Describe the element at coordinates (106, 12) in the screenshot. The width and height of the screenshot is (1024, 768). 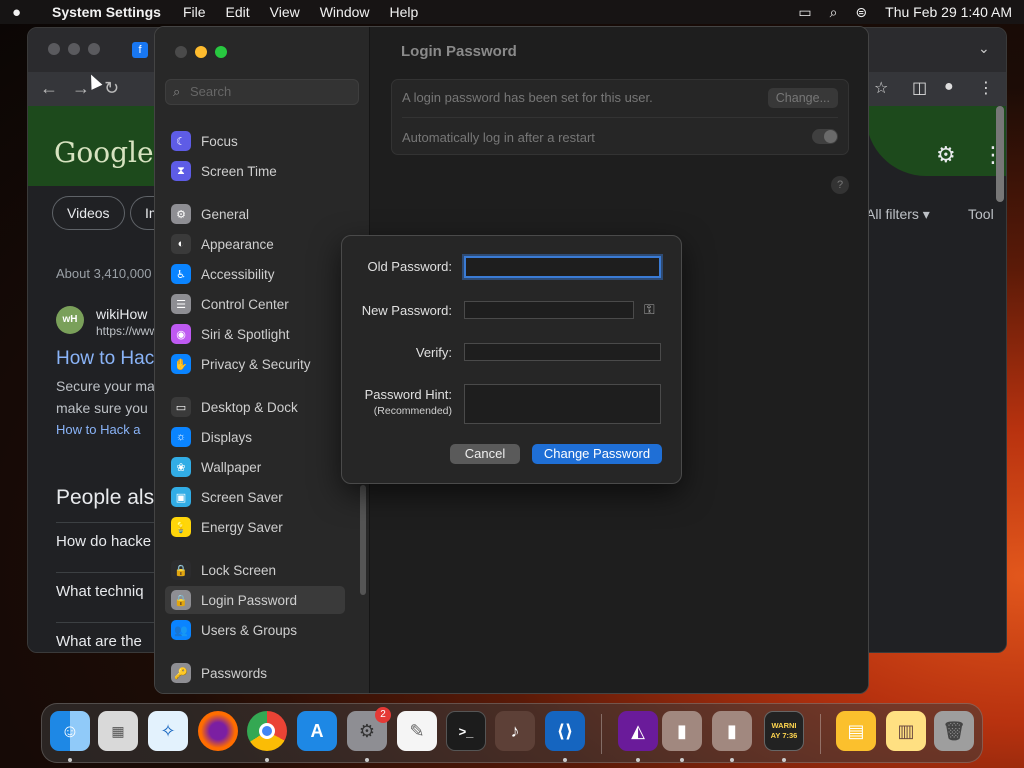
I see `app-menu: System Settings` at that location.